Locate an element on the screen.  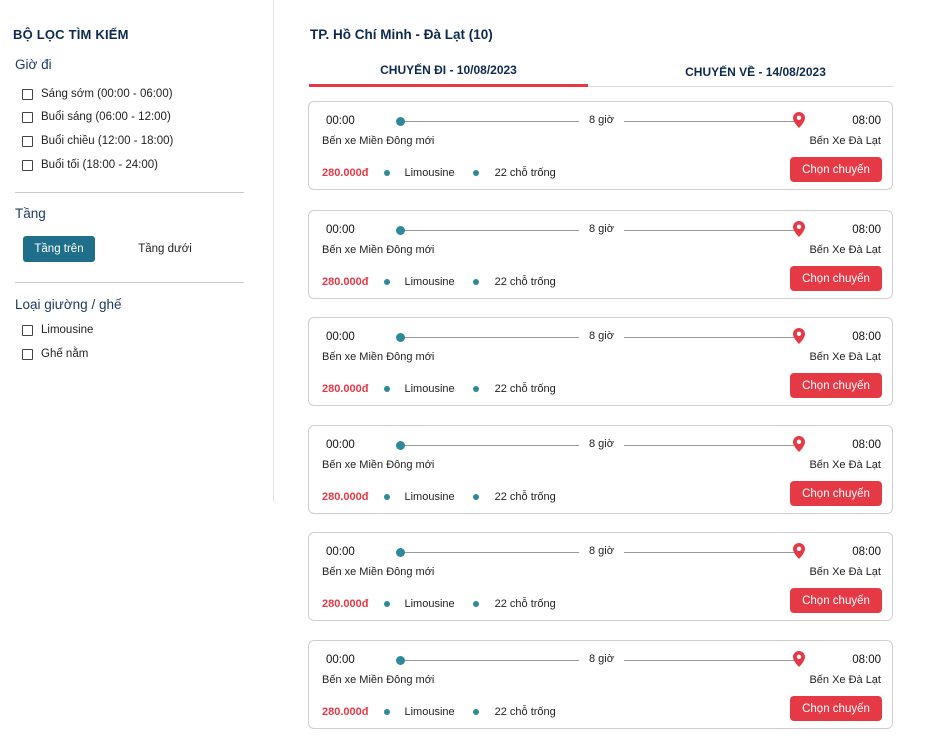
filter-time-afternoon: Buổi chiều (12:00 - 18:00) is located at coordinates (97, 141).